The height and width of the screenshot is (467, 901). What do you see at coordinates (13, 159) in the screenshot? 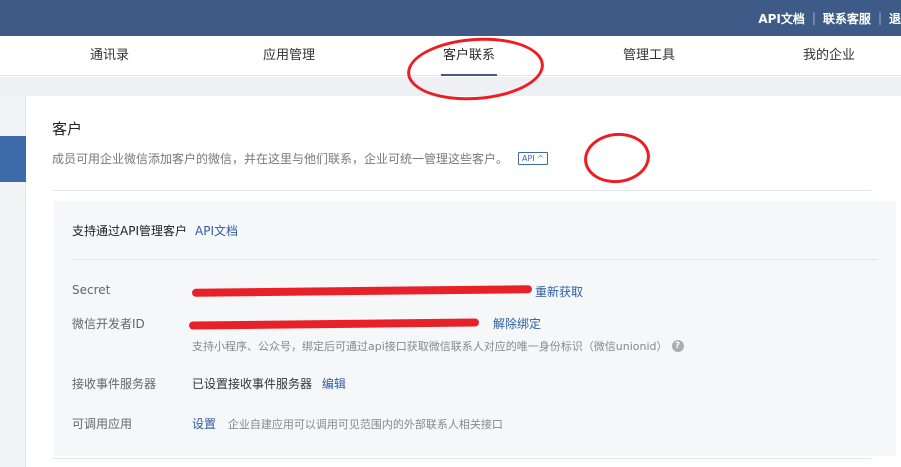
I see `sidebar-item-active` at bounding box center [13, 159].